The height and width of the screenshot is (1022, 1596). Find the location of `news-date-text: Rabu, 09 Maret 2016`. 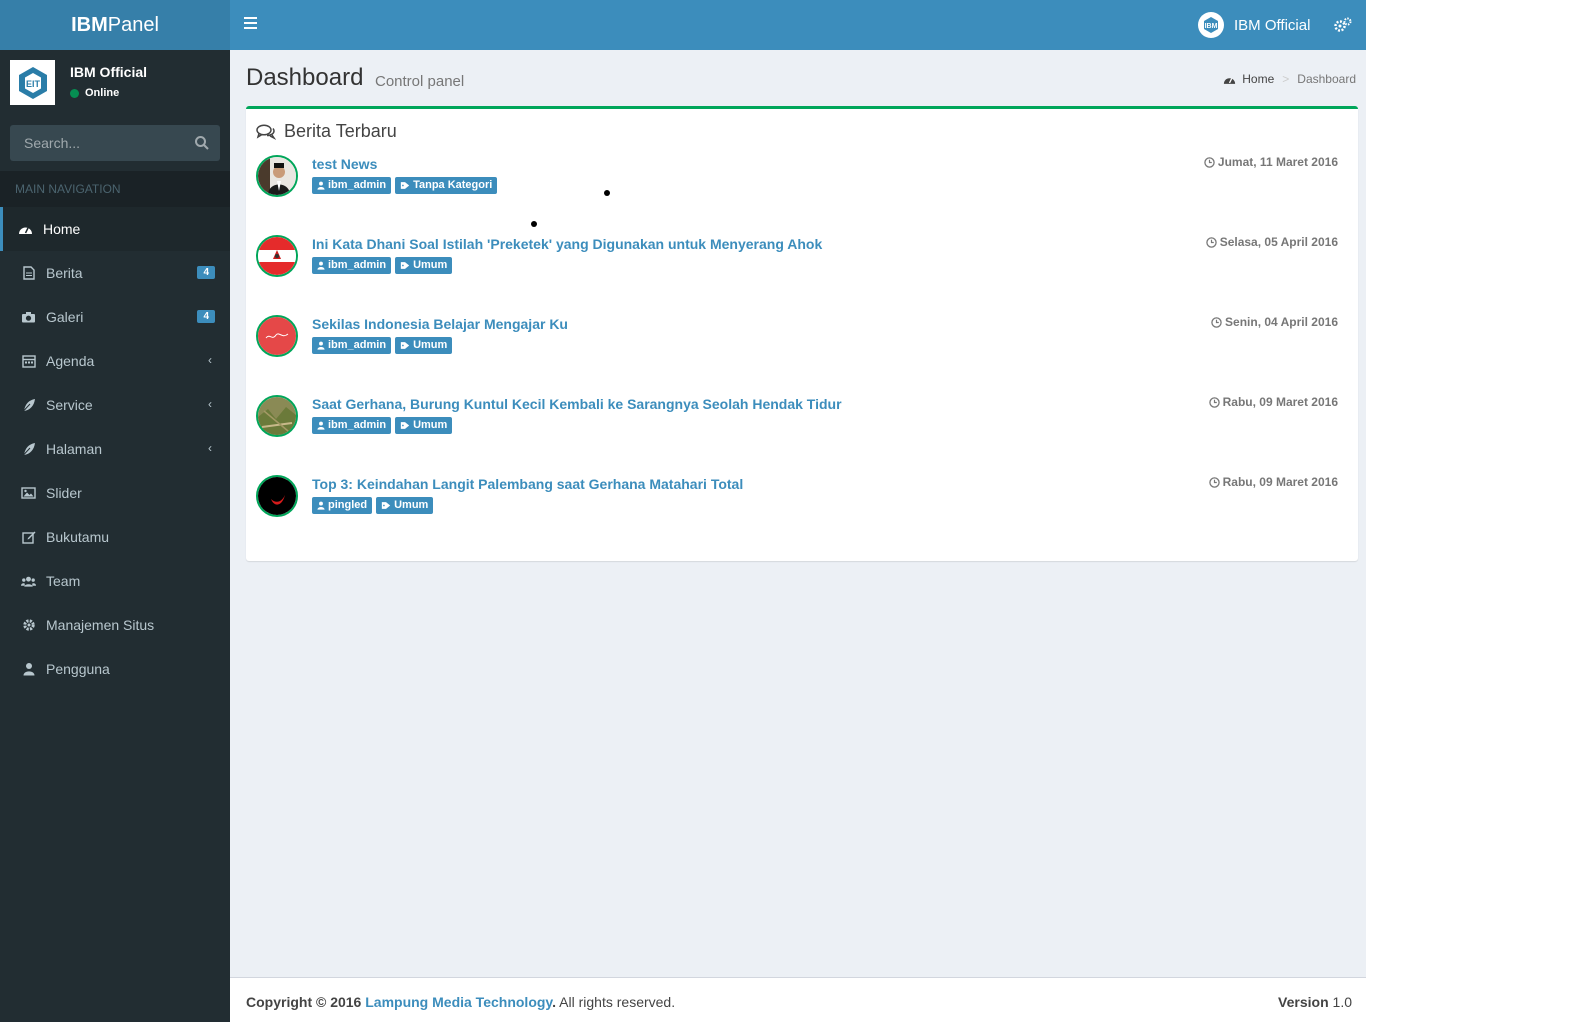

news-date-text: Rabu, 09 Maret 2016 is located at coordinates (1280, 402).